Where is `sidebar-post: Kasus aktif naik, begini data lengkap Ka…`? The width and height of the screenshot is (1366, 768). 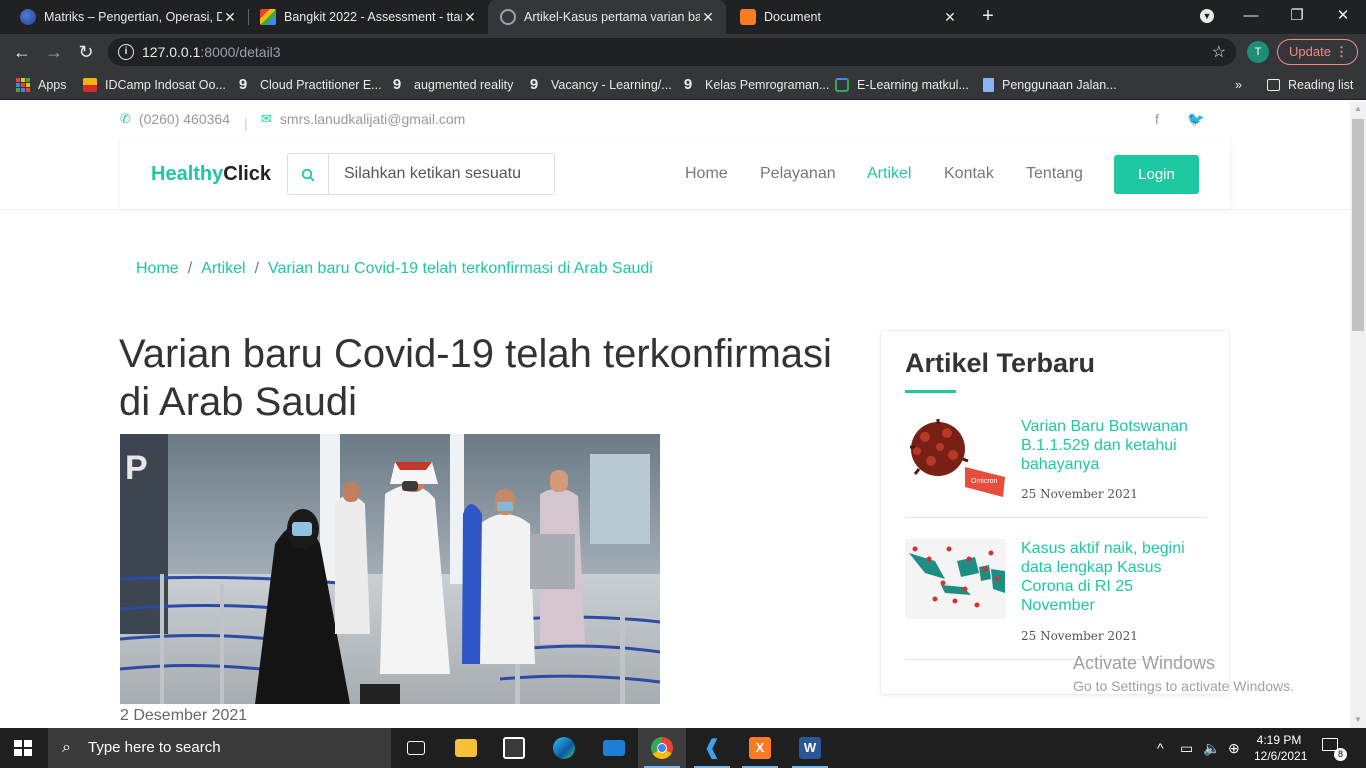
sidebar-post: Kasus aktif naik, begini data lengkap Ka… is located at coordinates (1056, 599).